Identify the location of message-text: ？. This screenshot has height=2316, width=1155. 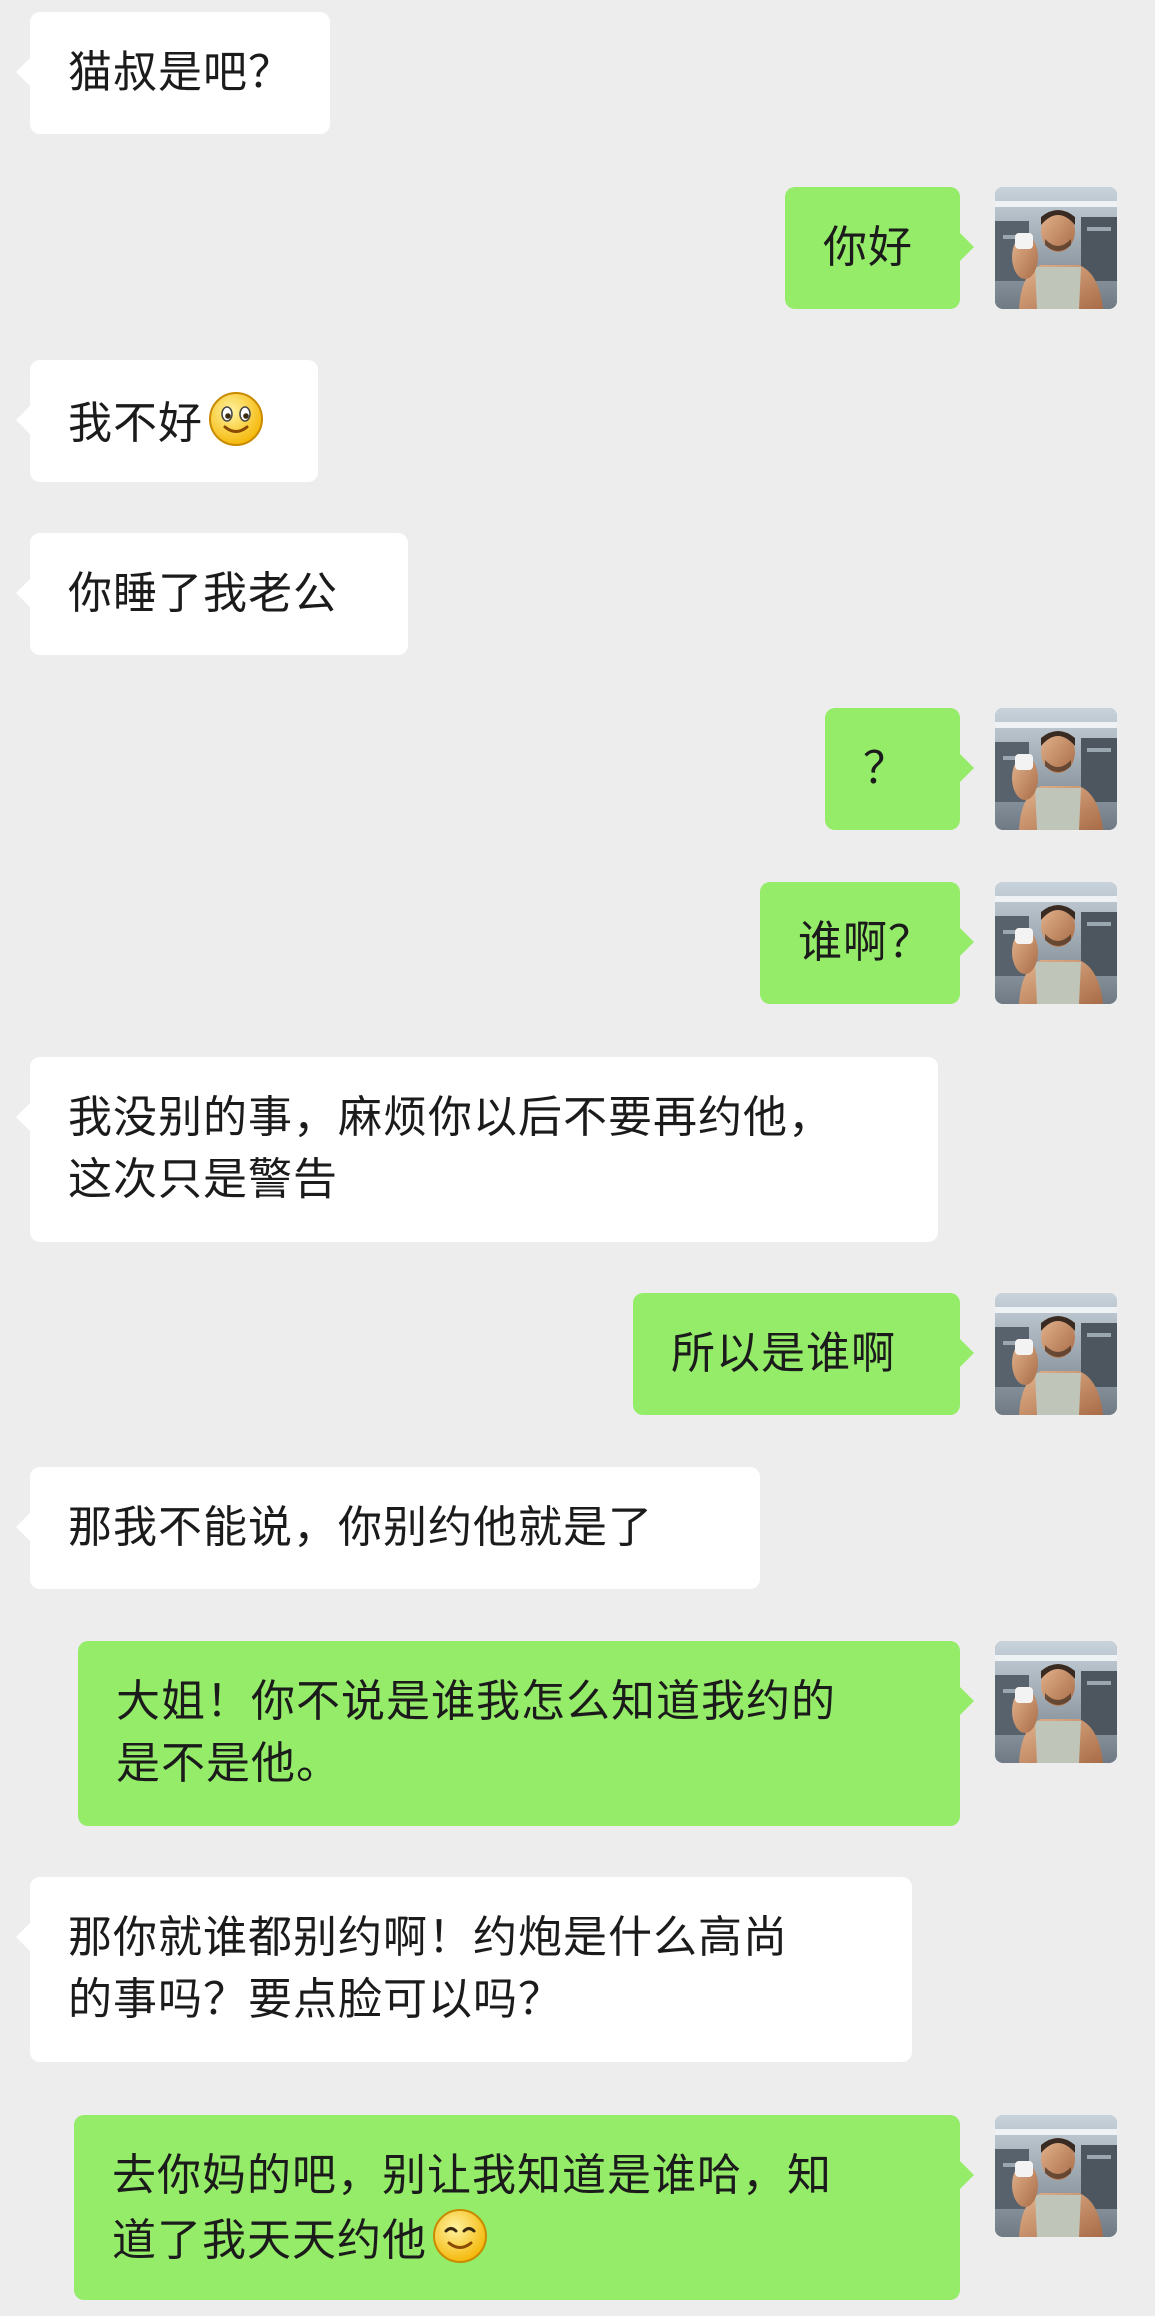
(885, 768).